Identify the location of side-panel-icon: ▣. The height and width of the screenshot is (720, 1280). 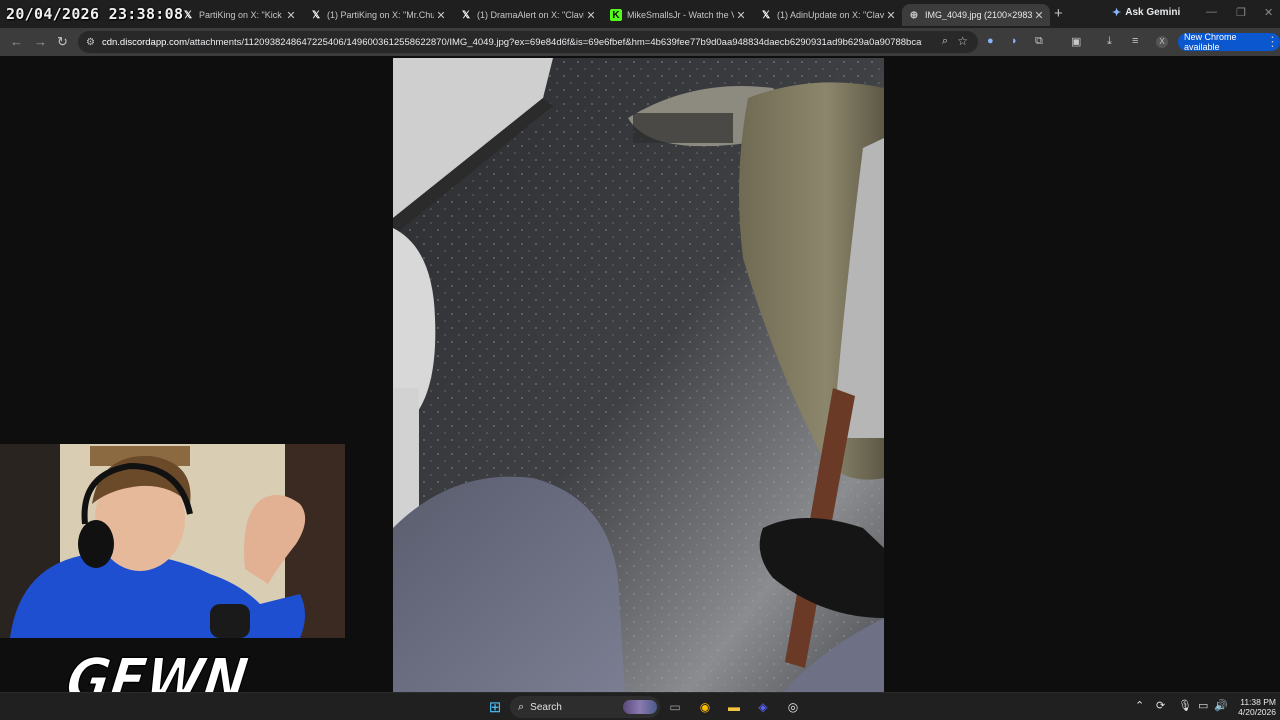
(1076, 41).